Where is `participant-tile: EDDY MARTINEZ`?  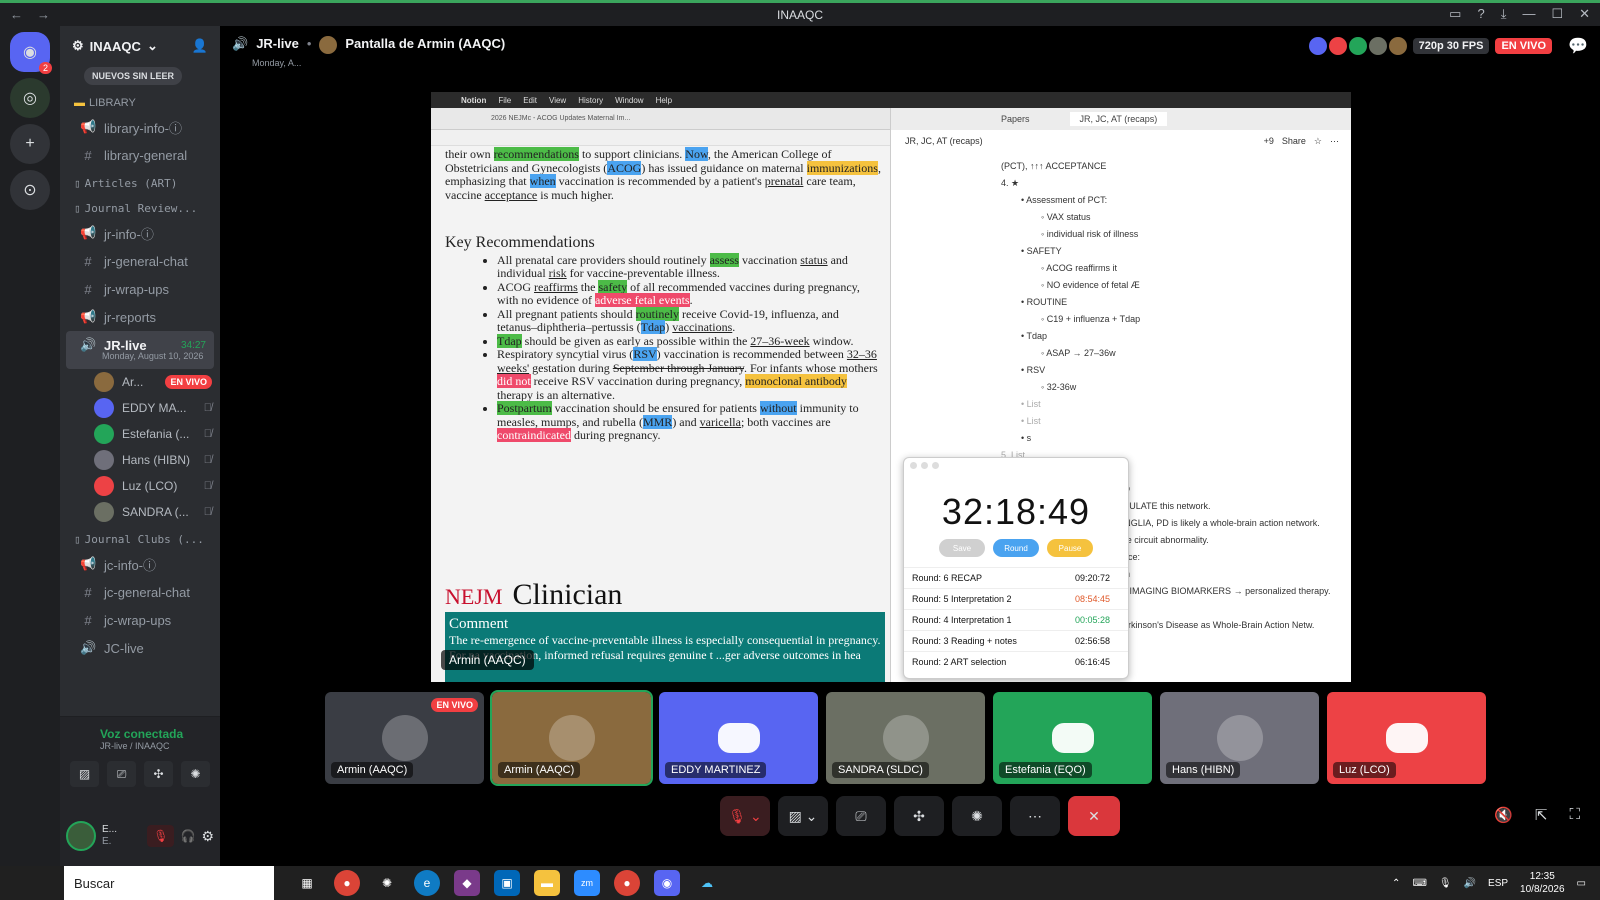
participant-tile: EDDY MARTINEZ is located at coordinates (738, 738).